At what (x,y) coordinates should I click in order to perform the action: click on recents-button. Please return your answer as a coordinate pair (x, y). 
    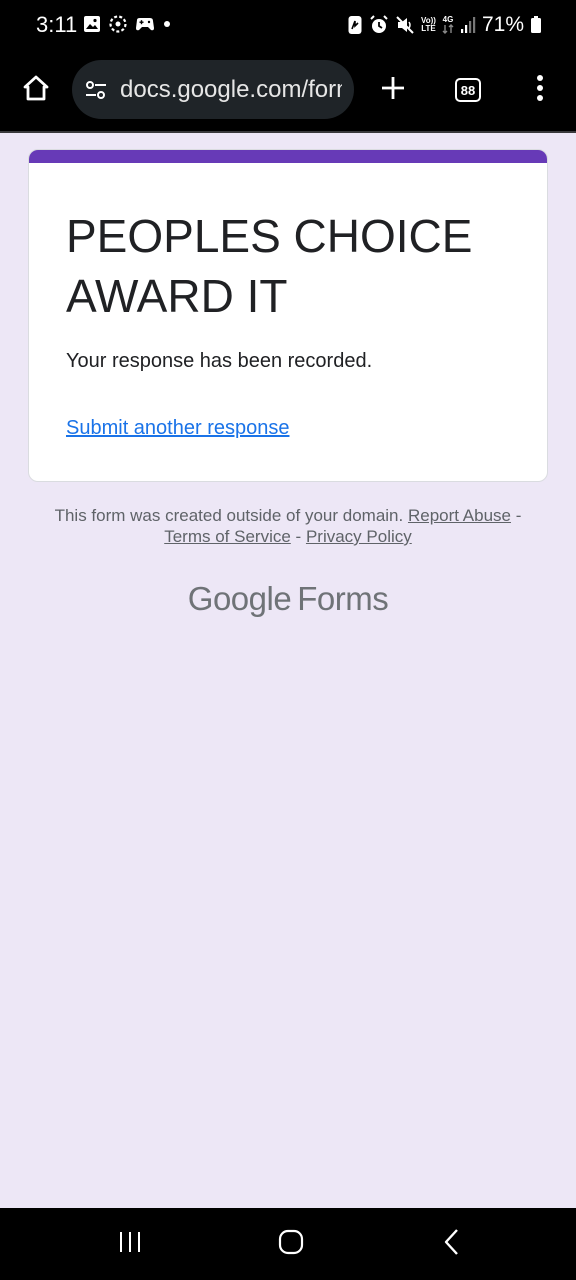
    Looking at the image, I should click on (130, 1244).